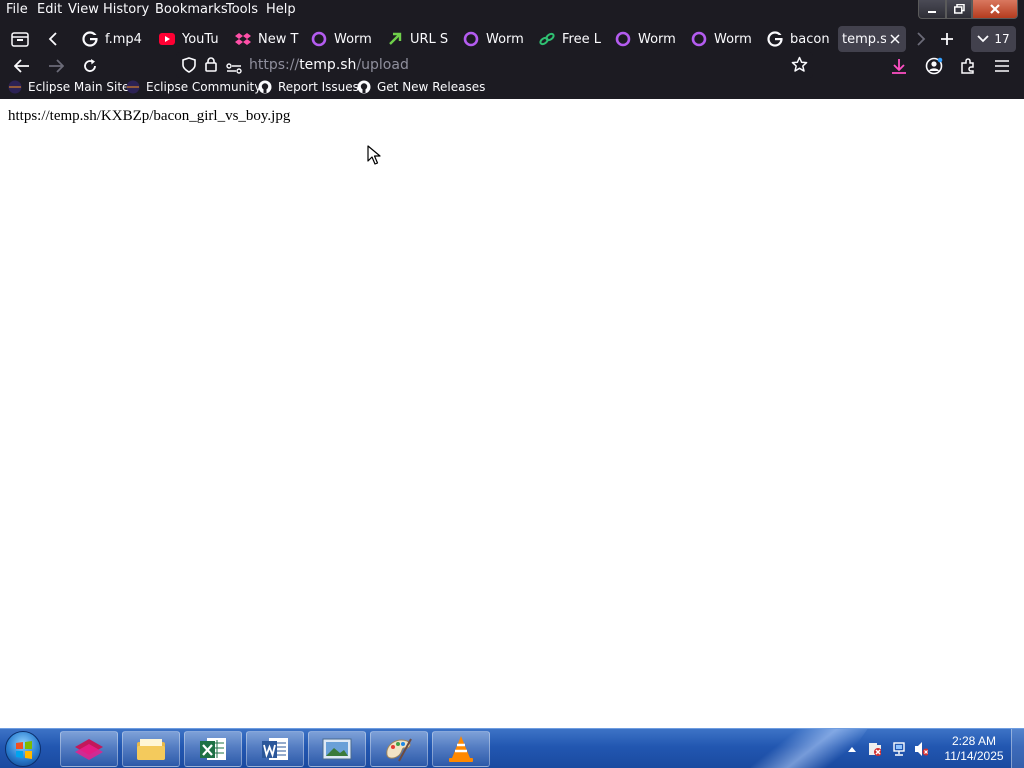  What do you see at coordinates (974, 741) in the screenshot?
I see `clock-time: 2:28 AM` at bounding box center [974, 741].